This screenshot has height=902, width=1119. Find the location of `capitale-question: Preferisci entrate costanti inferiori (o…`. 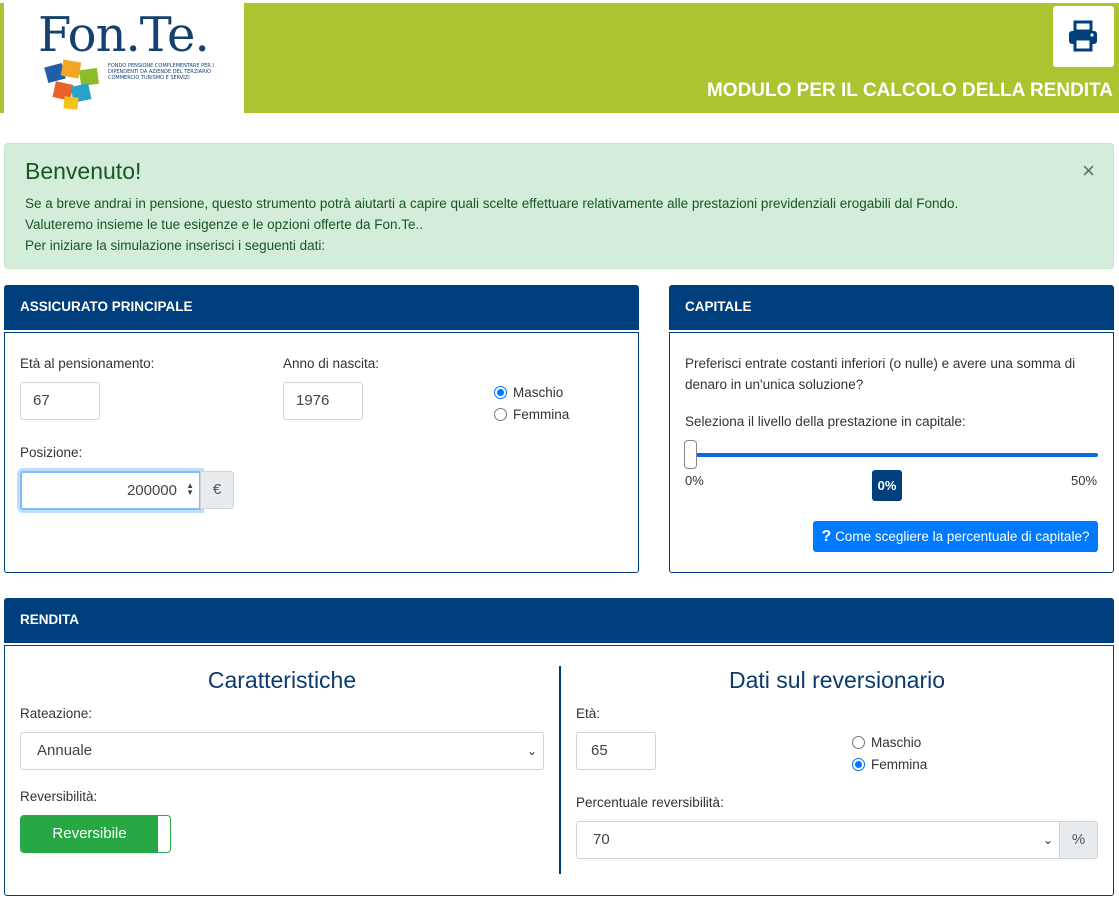

capitale-question: Preferisci entrate costanti inferiori (o… is located at coordinates (880, 363).